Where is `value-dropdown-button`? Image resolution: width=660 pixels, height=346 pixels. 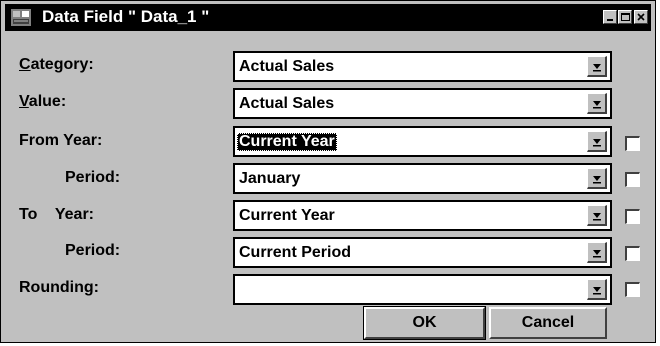
value-dropdown-button is located at coordinates (597, 103).